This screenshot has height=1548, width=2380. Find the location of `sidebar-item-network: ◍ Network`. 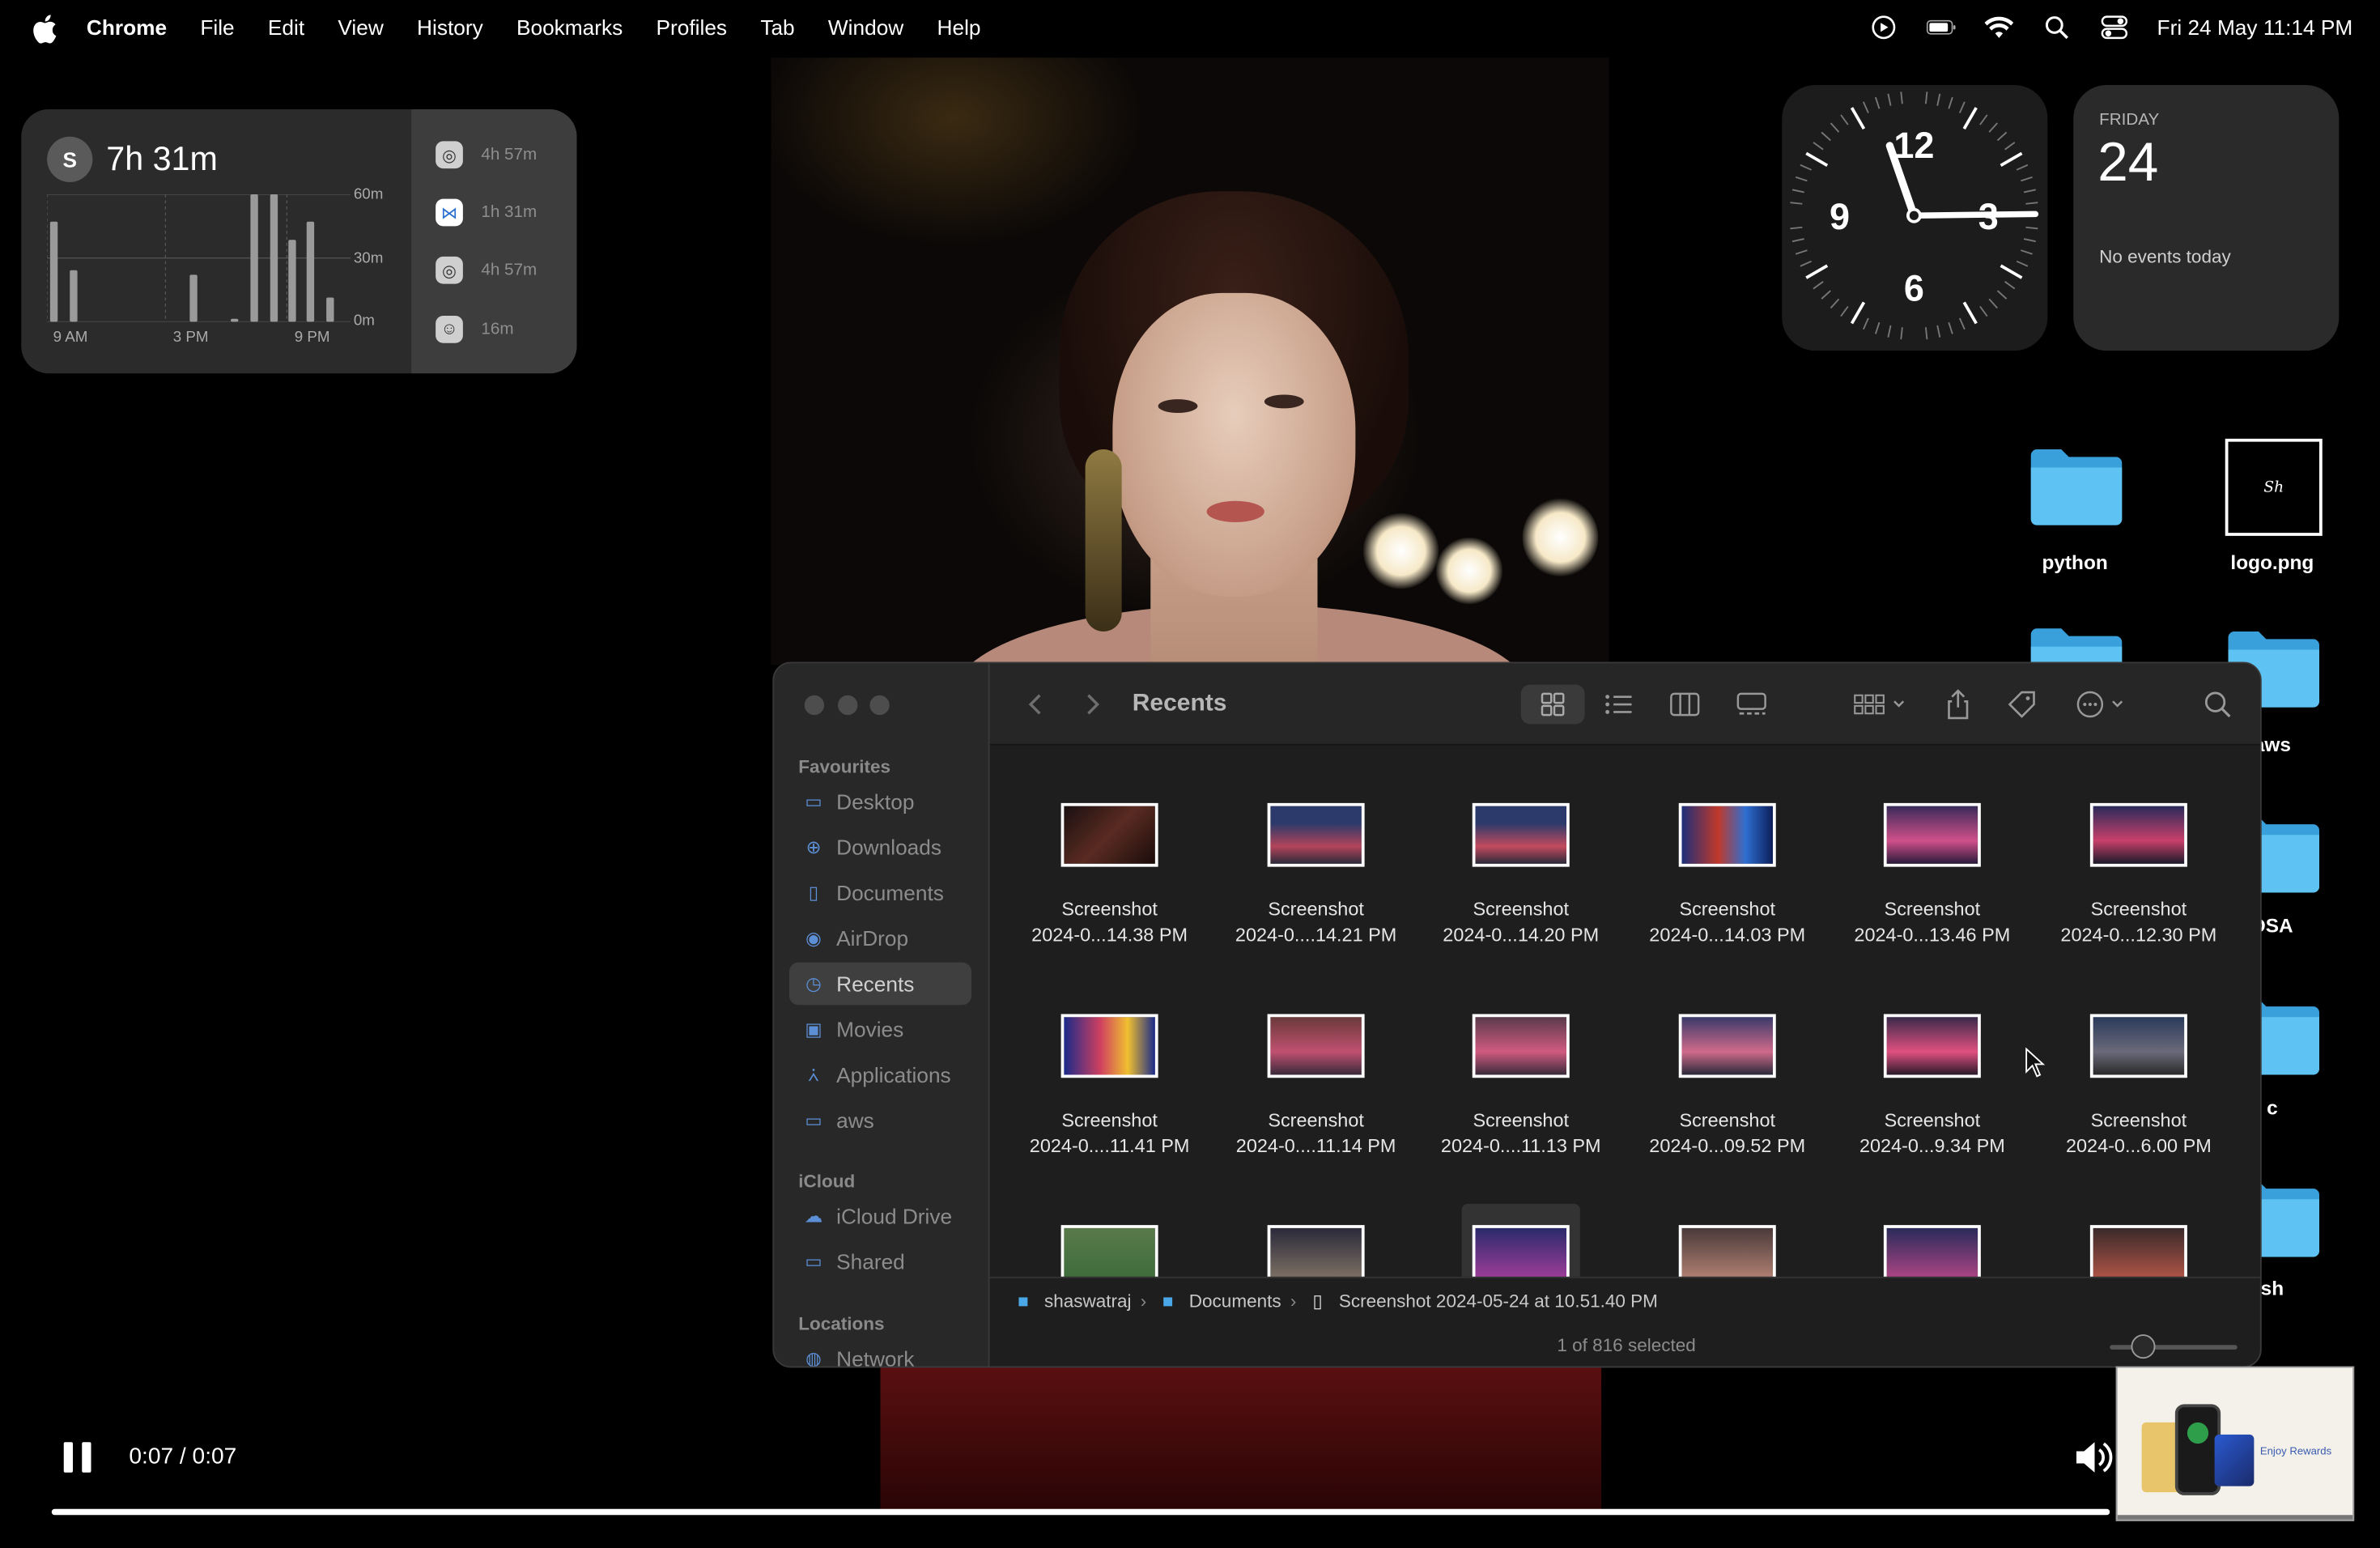

sidebar-item-network: ◍ Network is located at coordinates (880, 1353).